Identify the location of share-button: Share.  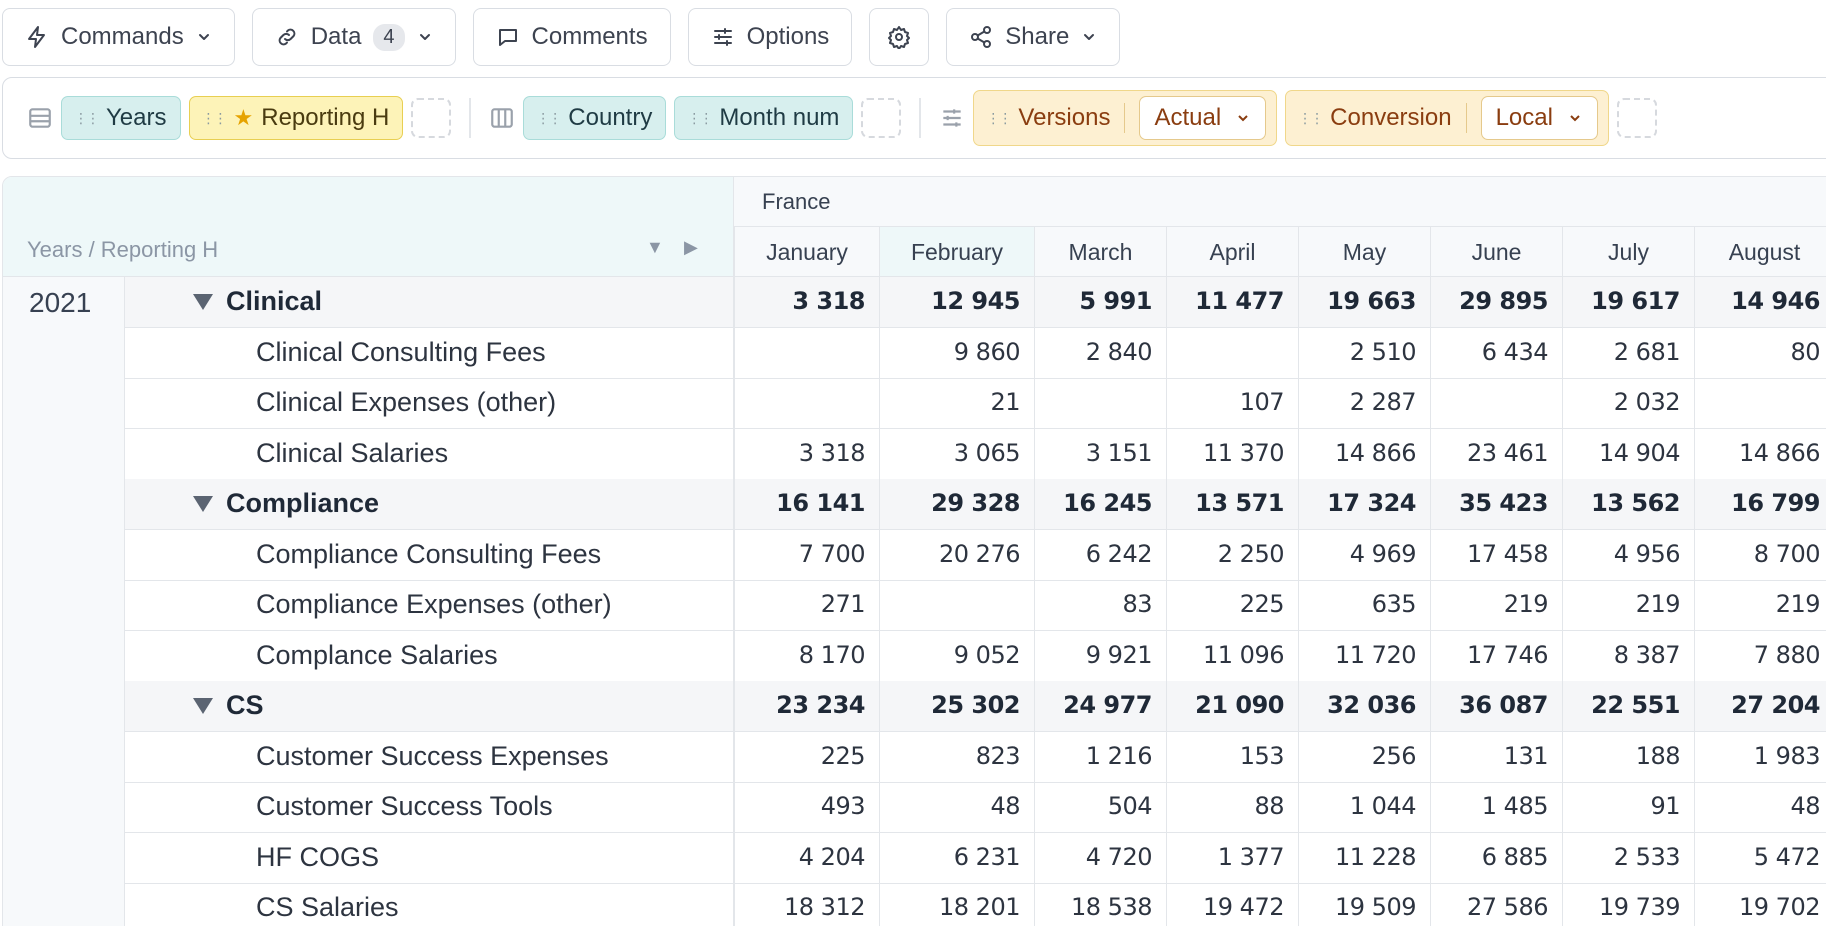
(1033, 37).